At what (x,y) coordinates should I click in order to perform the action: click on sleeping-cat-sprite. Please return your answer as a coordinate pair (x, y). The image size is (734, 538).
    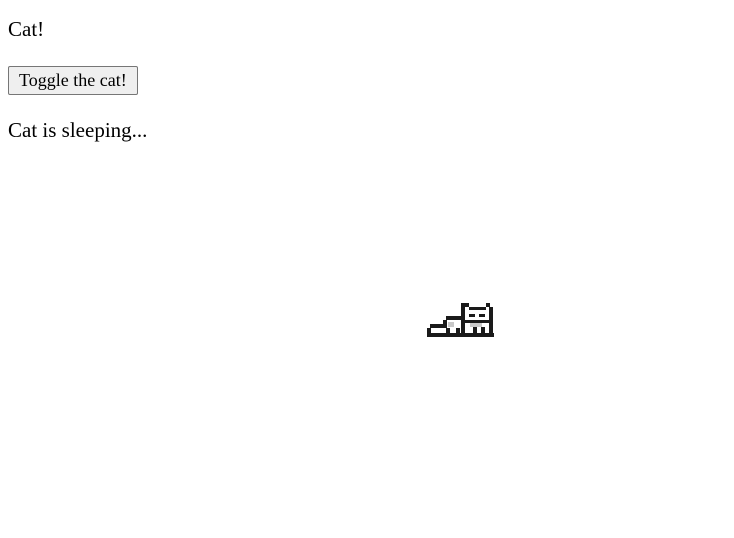
    Looking at the image, I should click on (460, 320).